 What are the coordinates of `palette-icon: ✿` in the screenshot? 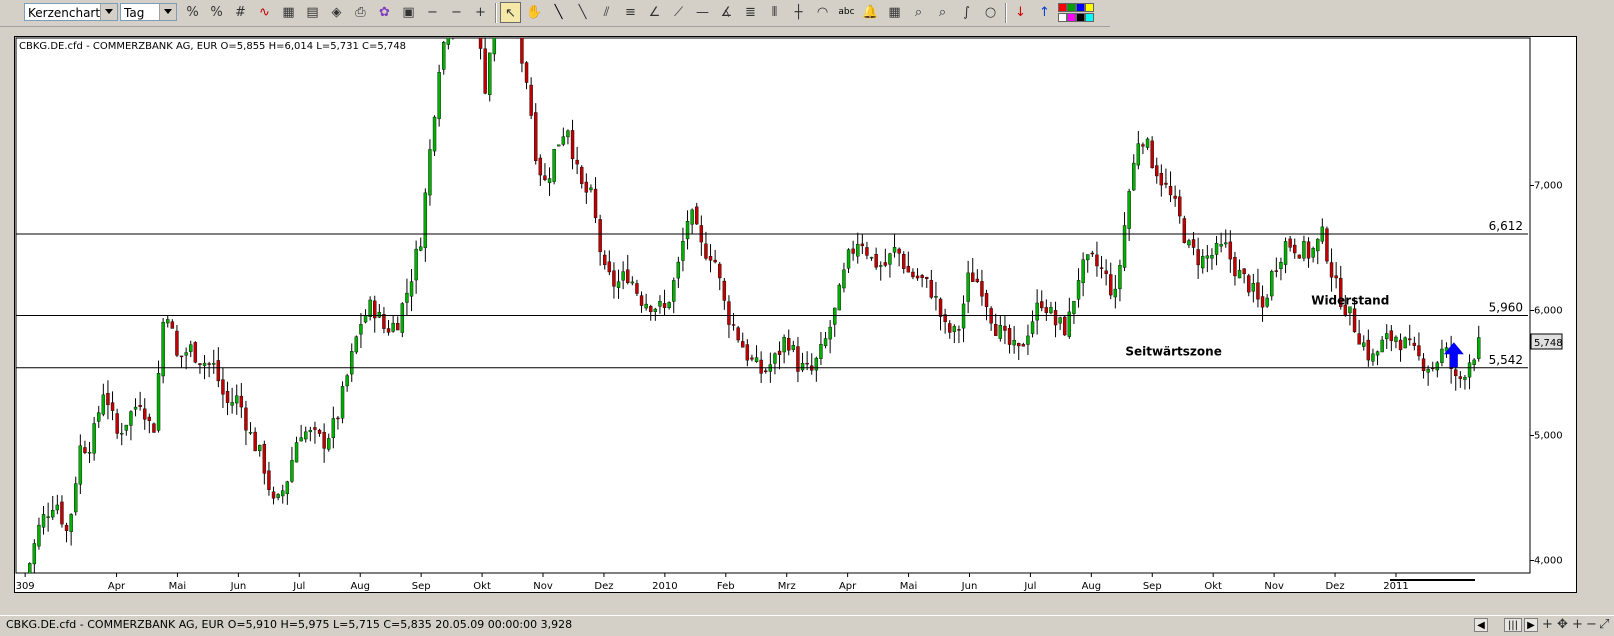 It's located at (384, 12).